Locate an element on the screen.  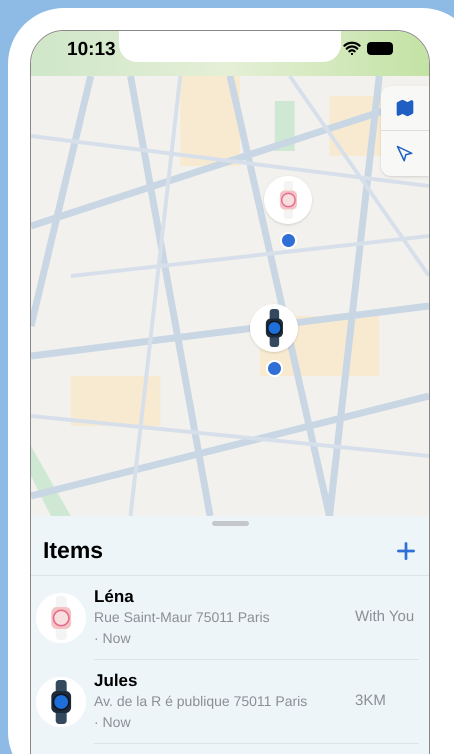
item-address: Rue Saint-Maur 75011 Paris is located at coordinates (182, 617).